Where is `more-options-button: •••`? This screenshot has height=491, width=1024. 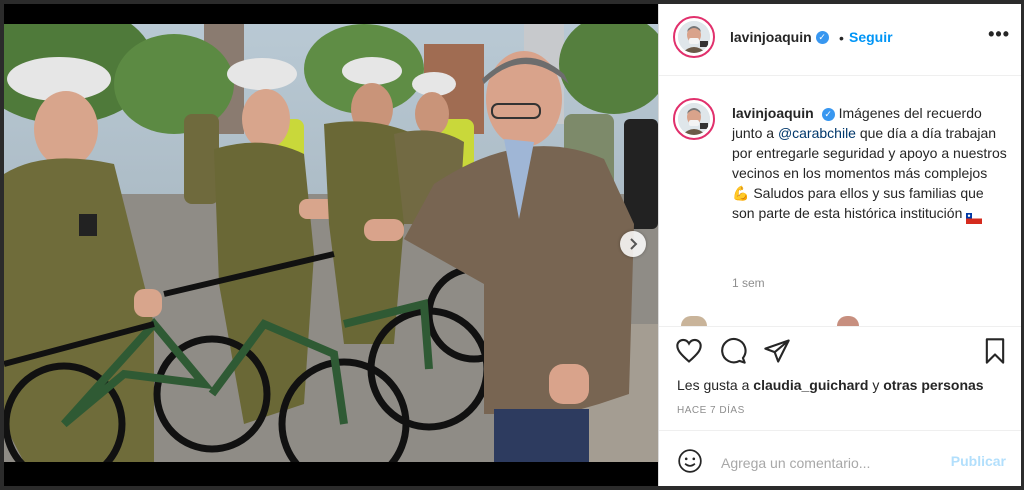 more-options-button: ••• is located at coordinates (999, 34).